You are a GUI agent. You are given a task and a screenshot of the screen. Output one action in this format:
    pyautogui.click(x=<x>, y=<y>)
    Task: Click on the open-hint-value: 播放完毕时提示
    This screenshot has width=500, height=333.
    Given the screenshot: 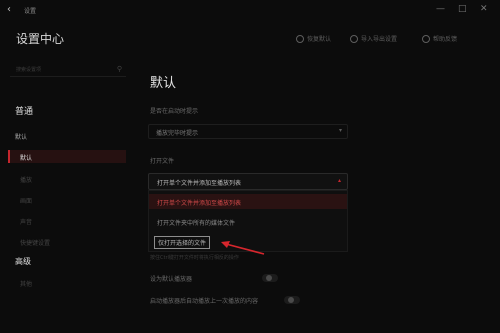 What is the action you would take?
    pyautogui.click(x=177, y=133)
    